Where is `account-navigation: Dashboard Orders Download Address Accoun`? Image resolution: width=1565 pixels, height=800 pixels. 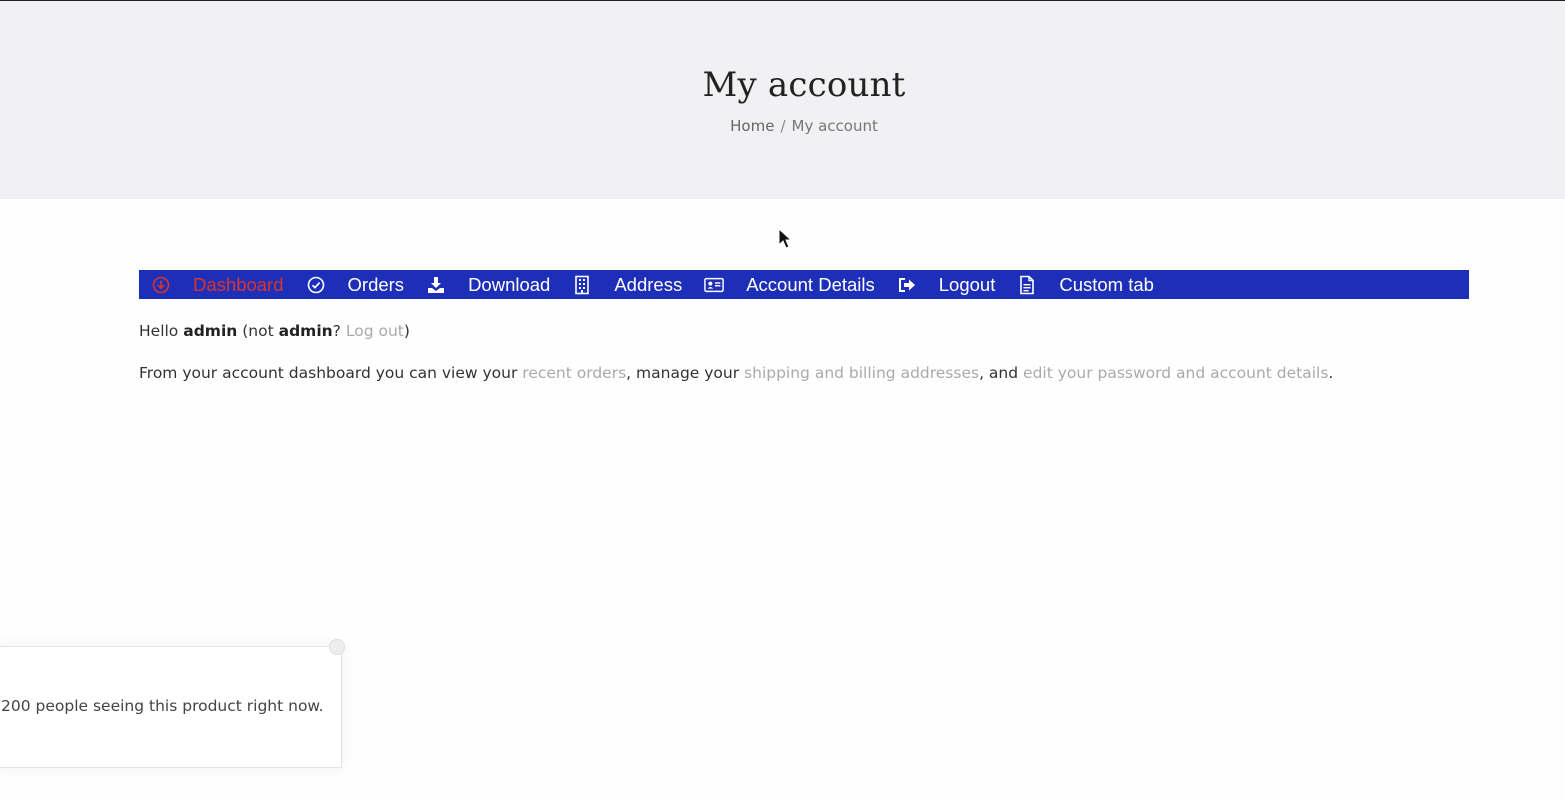 account-navigation: Dashboard Orders Download Address Accoun is located at coordinates (804, 284).